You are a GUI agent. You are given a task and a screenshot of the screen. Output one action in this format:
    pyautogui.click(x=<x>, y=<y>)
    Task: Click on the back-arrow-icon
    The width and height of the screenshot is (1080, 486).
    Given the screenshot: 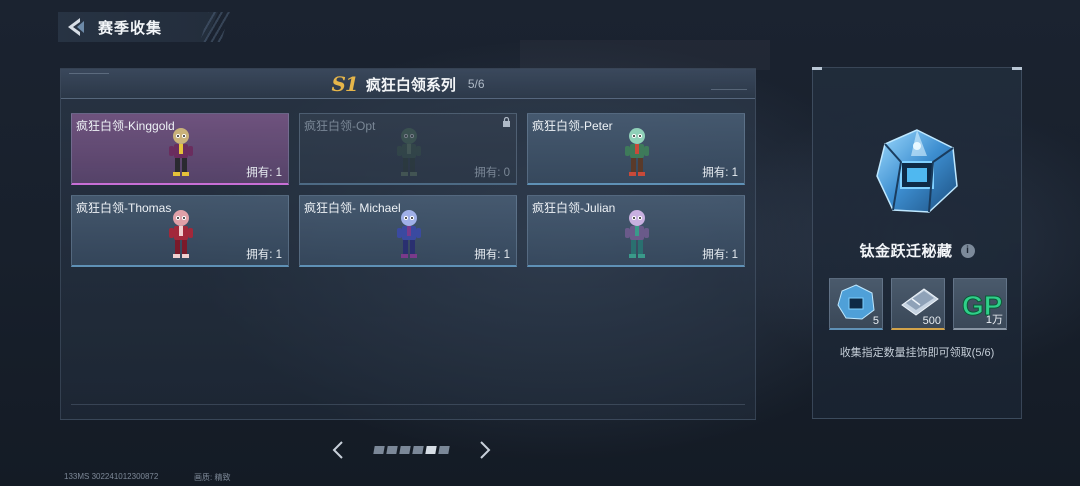 What is the action you would take?
    pyautogui.click(x=76, y=27)
    